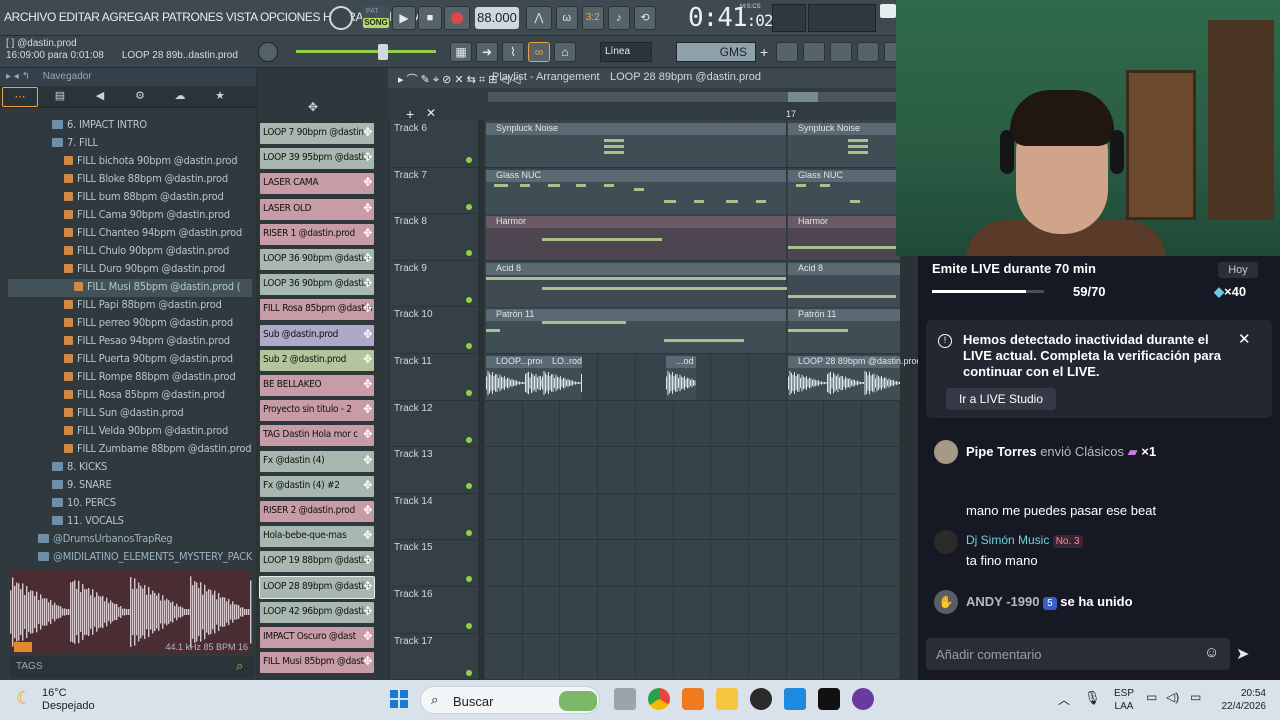 The width and height of the screenshot is (1280, 720). I want to click on piano-roll-icon, so click(814, 52).